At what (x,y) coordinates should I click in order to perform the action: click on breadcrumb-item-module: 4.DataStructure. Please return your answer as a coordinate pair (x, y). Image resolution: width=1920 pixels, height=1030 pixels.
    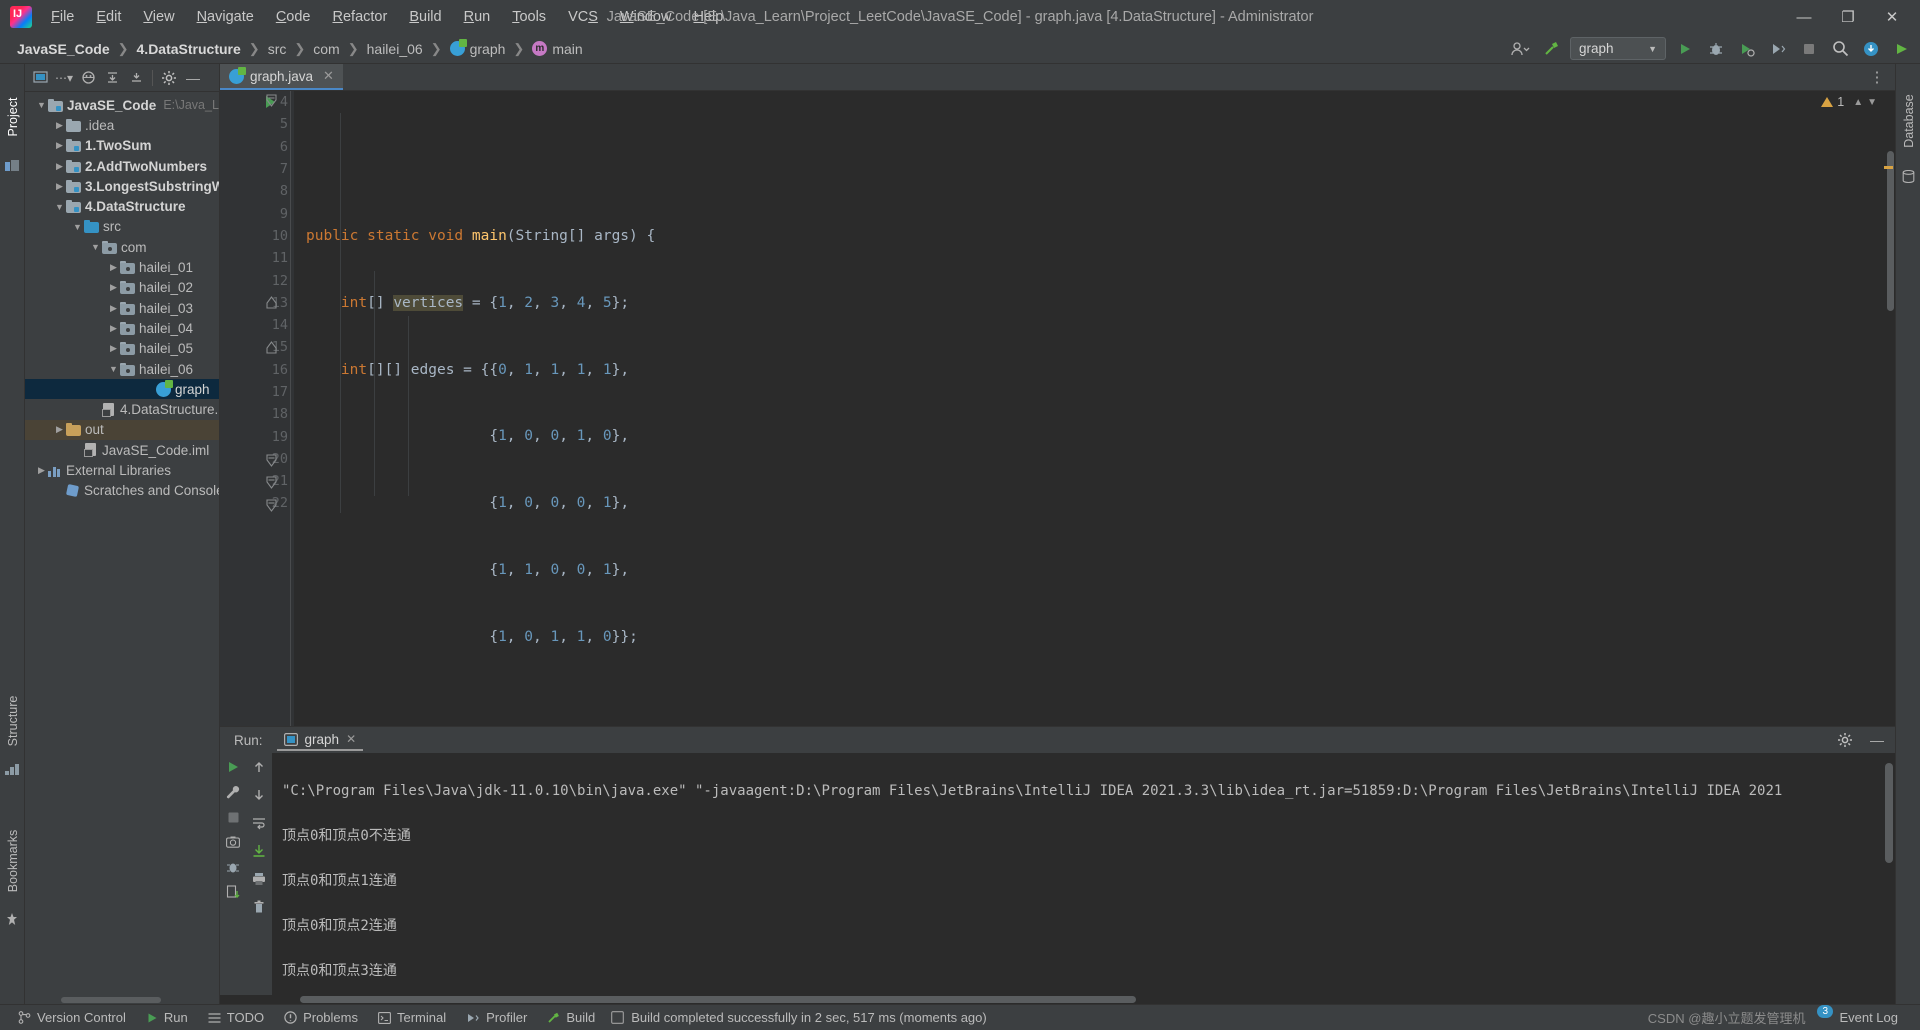
    Looking at the image, I should click on (189, 49).